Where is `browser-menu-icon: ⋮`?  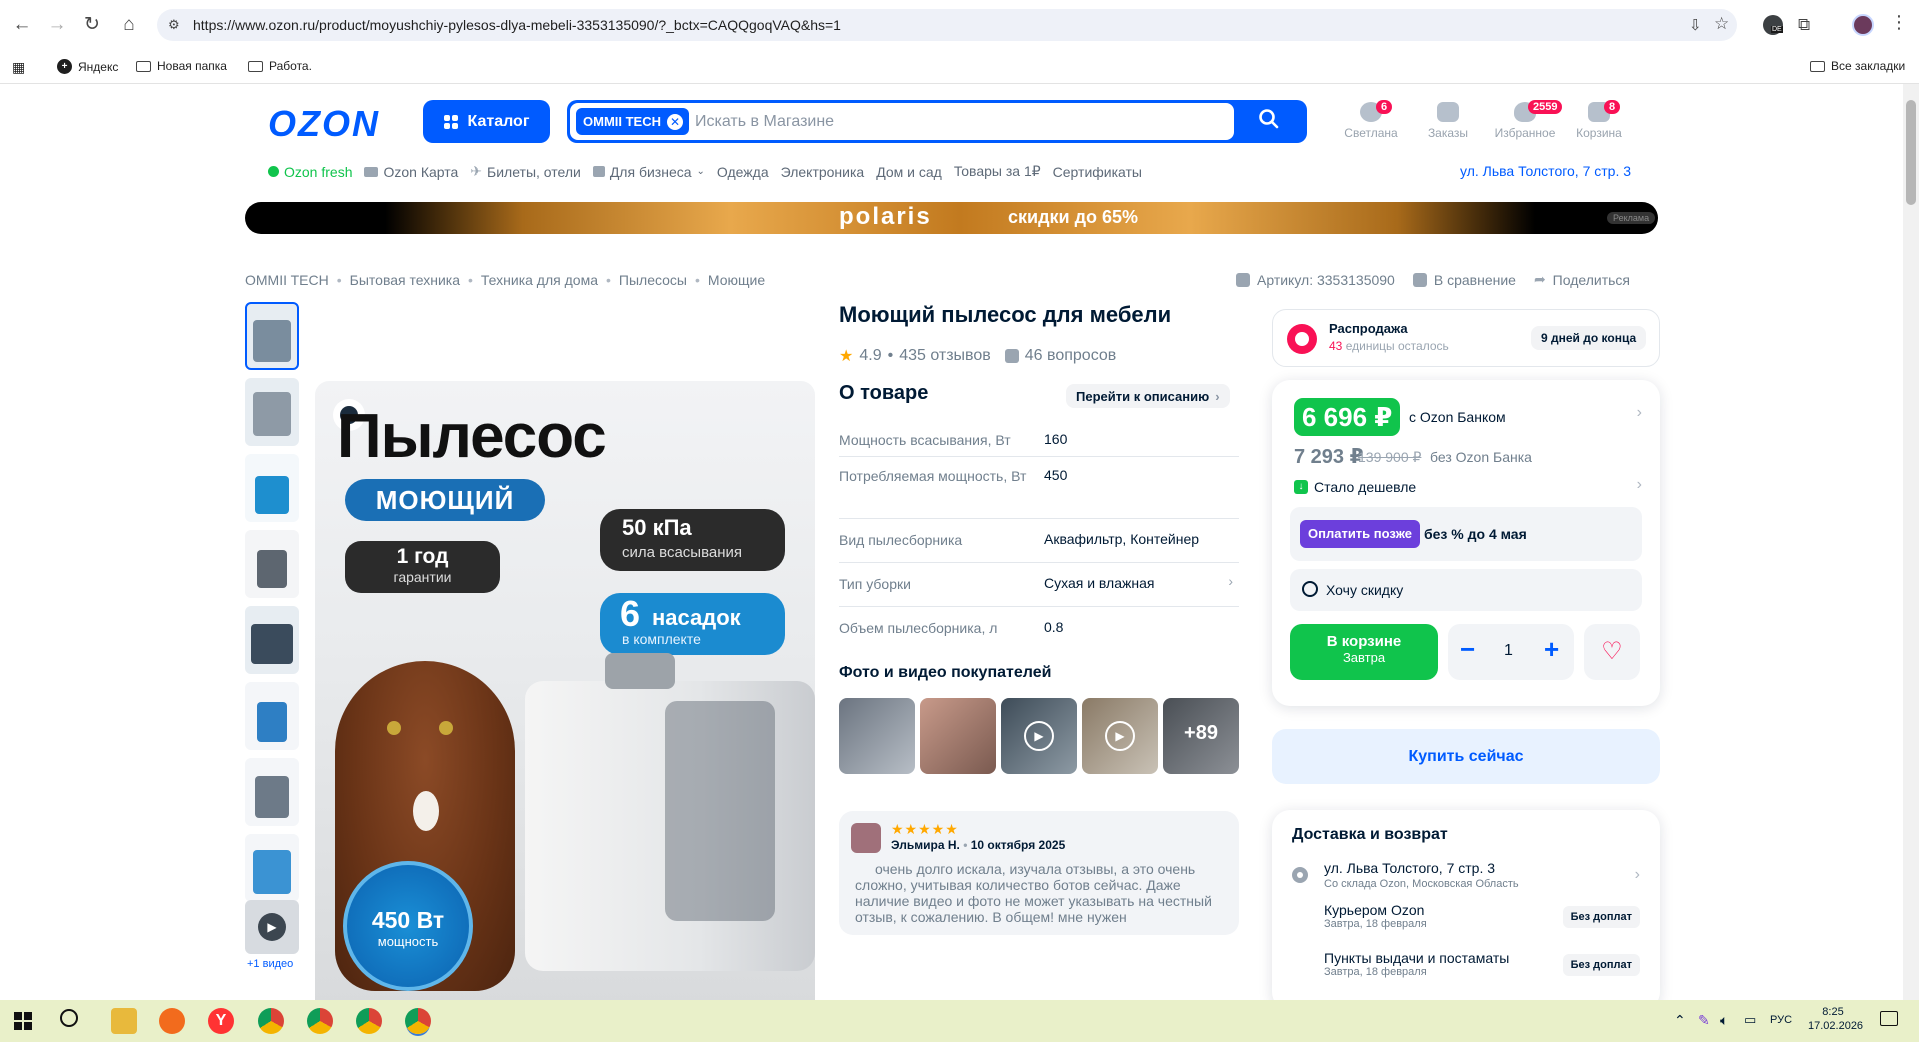 browser-menu-icon: ⋮ is located at coordinates (1899, 22).